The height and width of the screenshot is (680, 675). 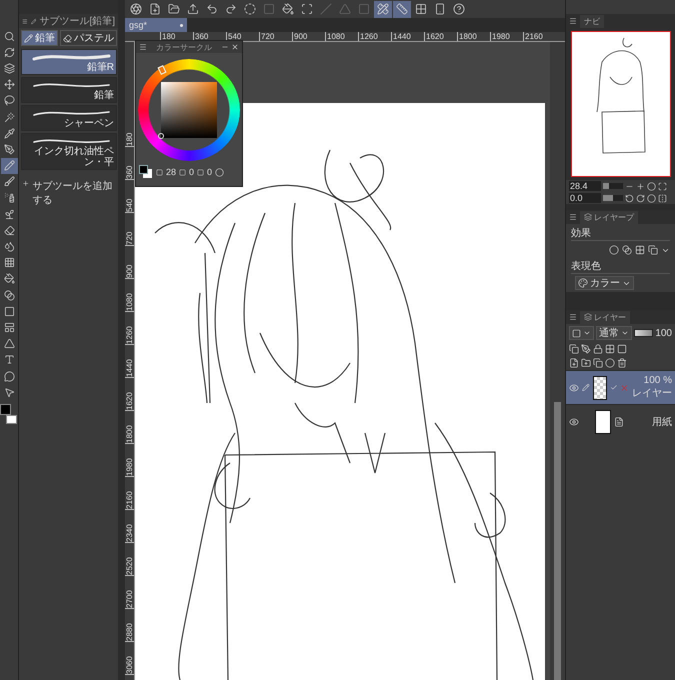 I want to click on slash-icon, so click(x=326, y=9).